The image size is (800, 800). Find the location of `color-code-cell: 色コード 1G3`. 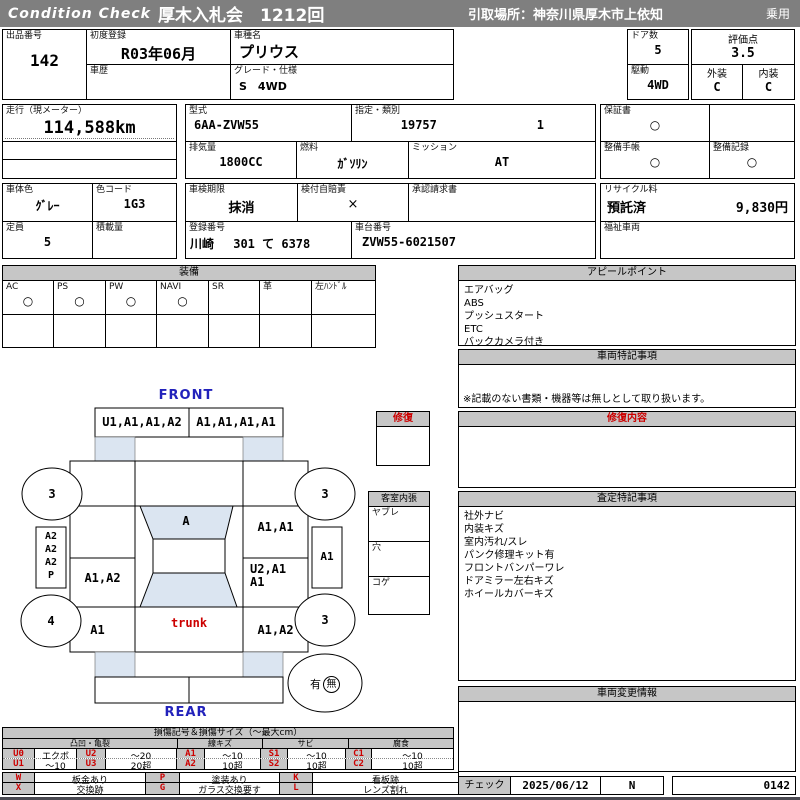

color-code-cell: 色コード 1G3 is located at coordinates (134, 202).